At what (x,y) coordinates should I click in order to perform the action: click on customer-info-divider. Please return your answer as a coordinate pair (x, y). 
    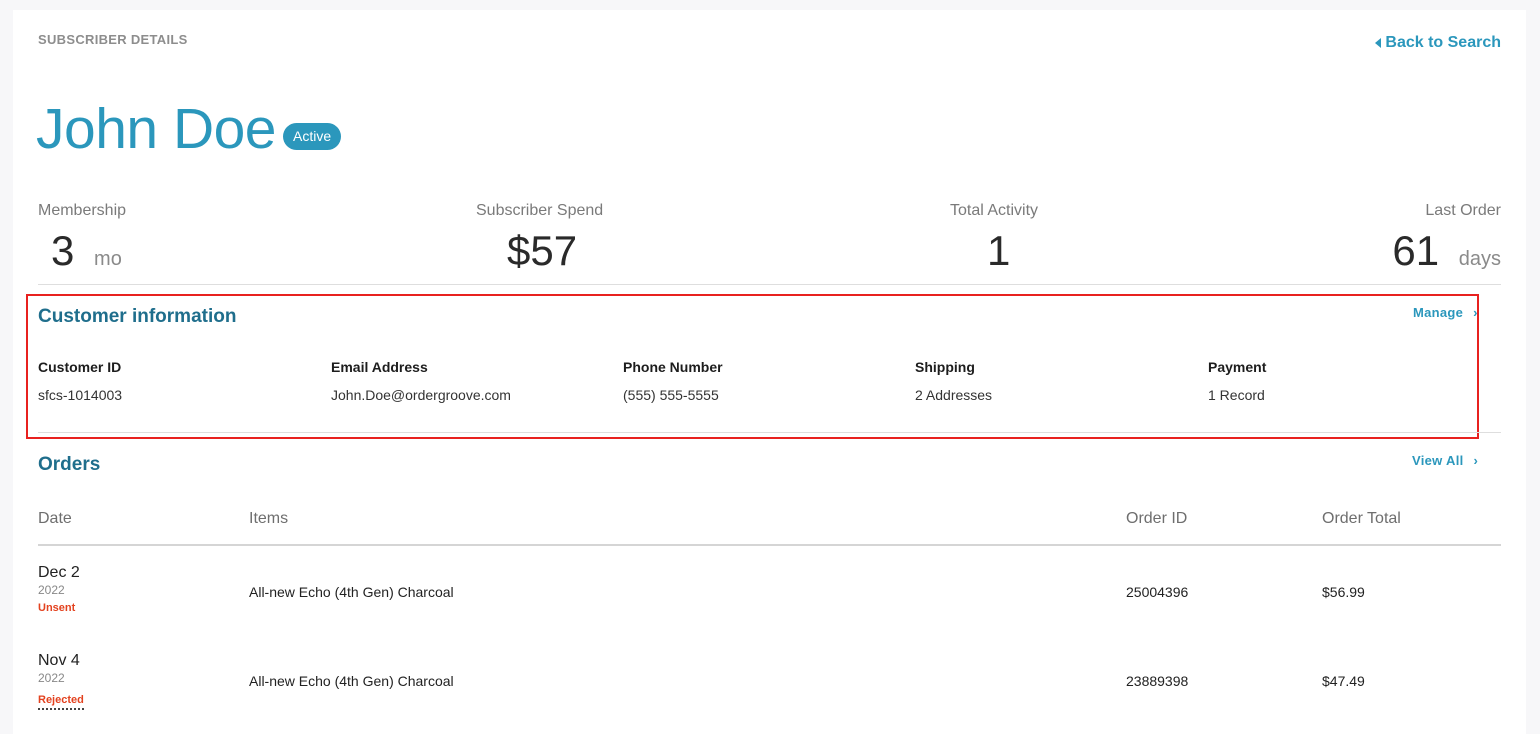
    Looking at the image, I should click on (769, 432).